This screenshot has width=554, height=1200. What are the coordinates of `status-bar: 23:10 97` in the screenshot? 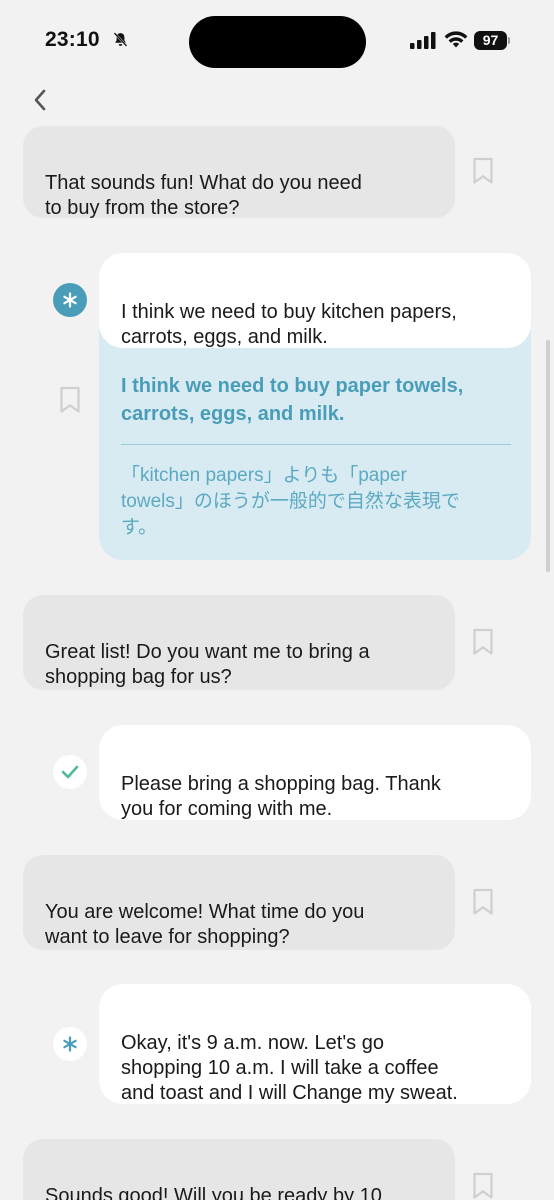 It's located at (277, 42).